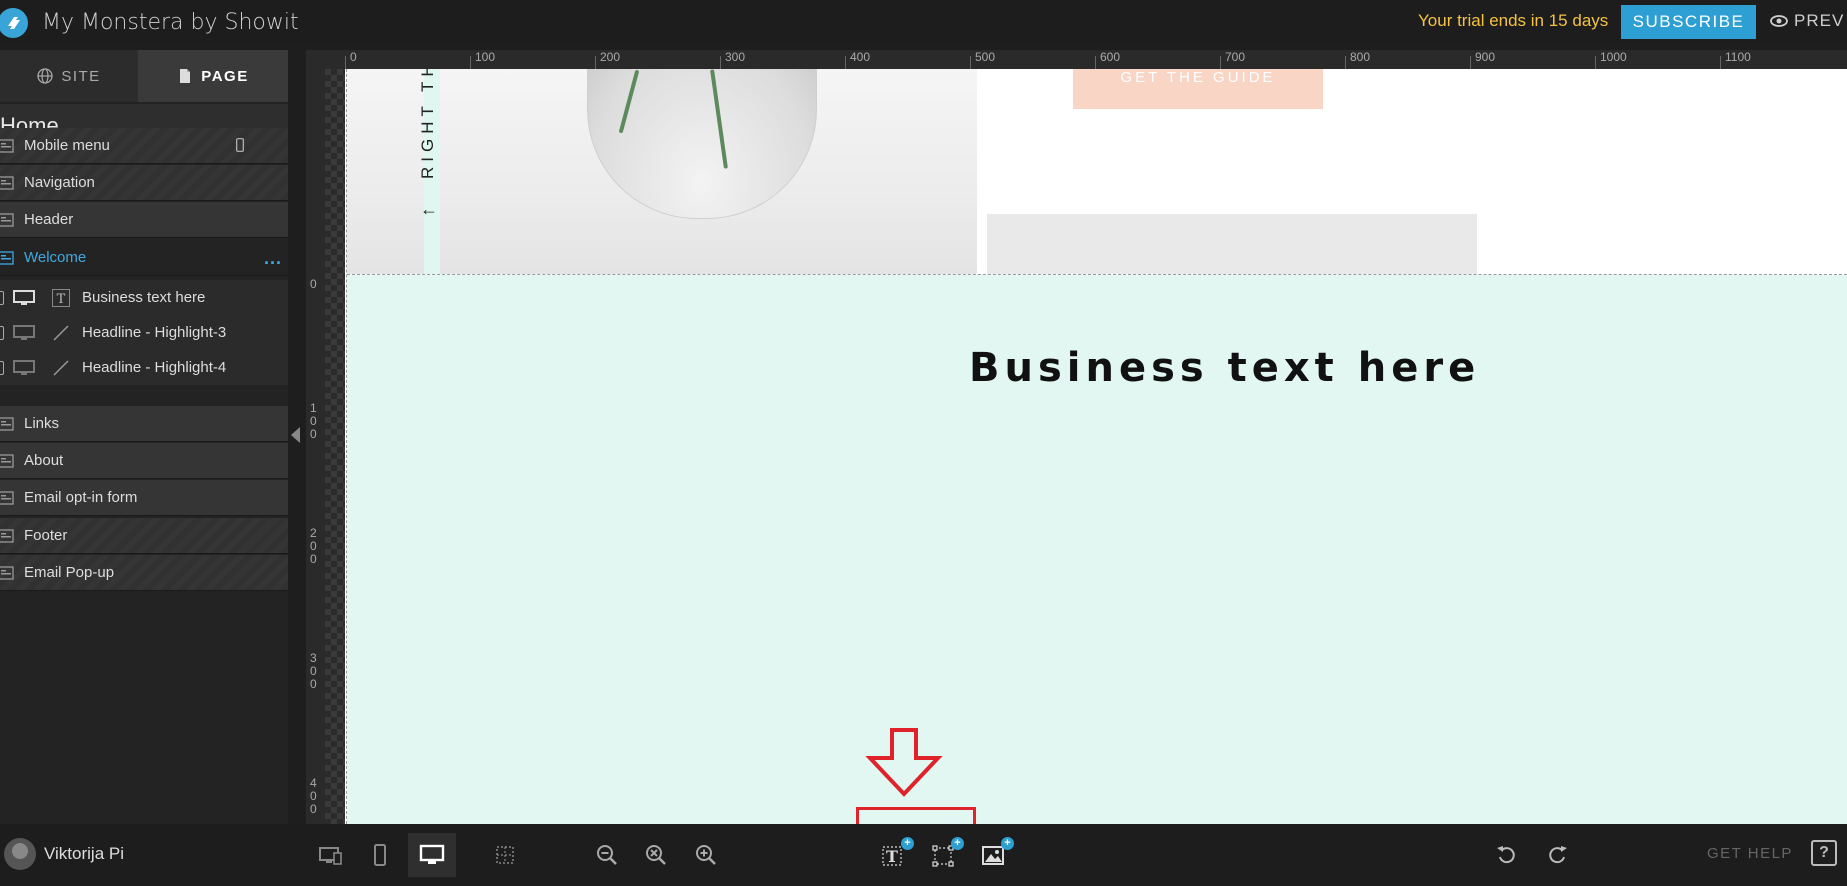 This screenshot has height=886, width=1847. I want to click on tab-page-label: PAGE, so click(225, 76).